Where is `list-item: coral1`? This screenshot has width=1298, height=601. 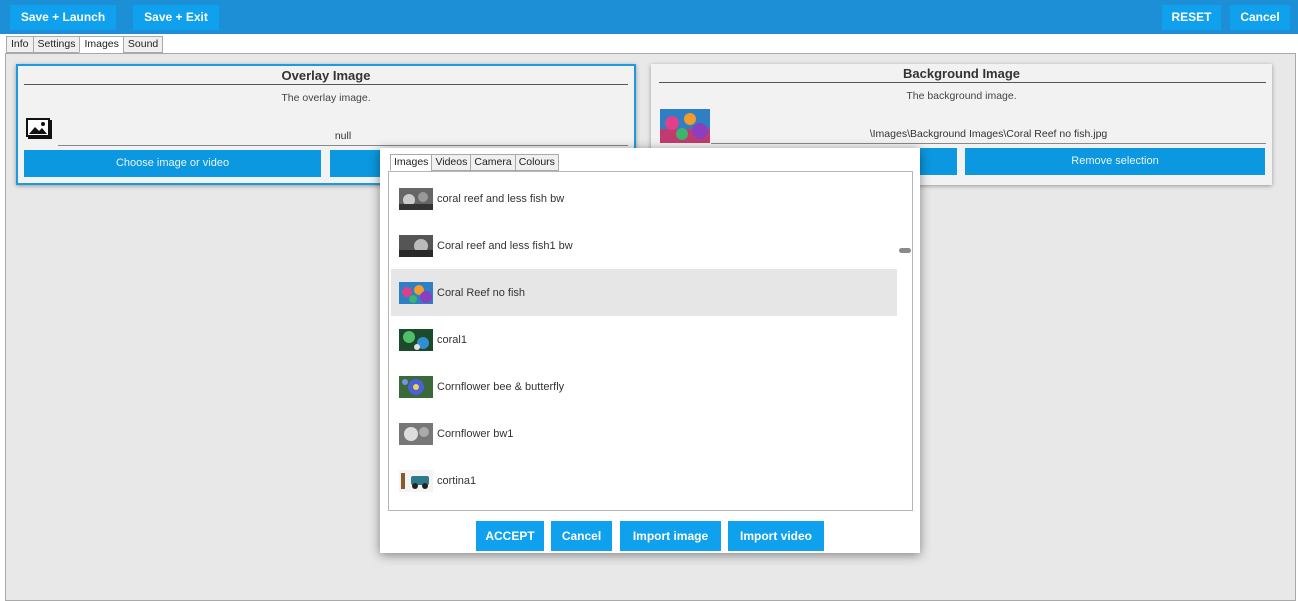
list-item: coral1 is located at coordinates (644, 339).